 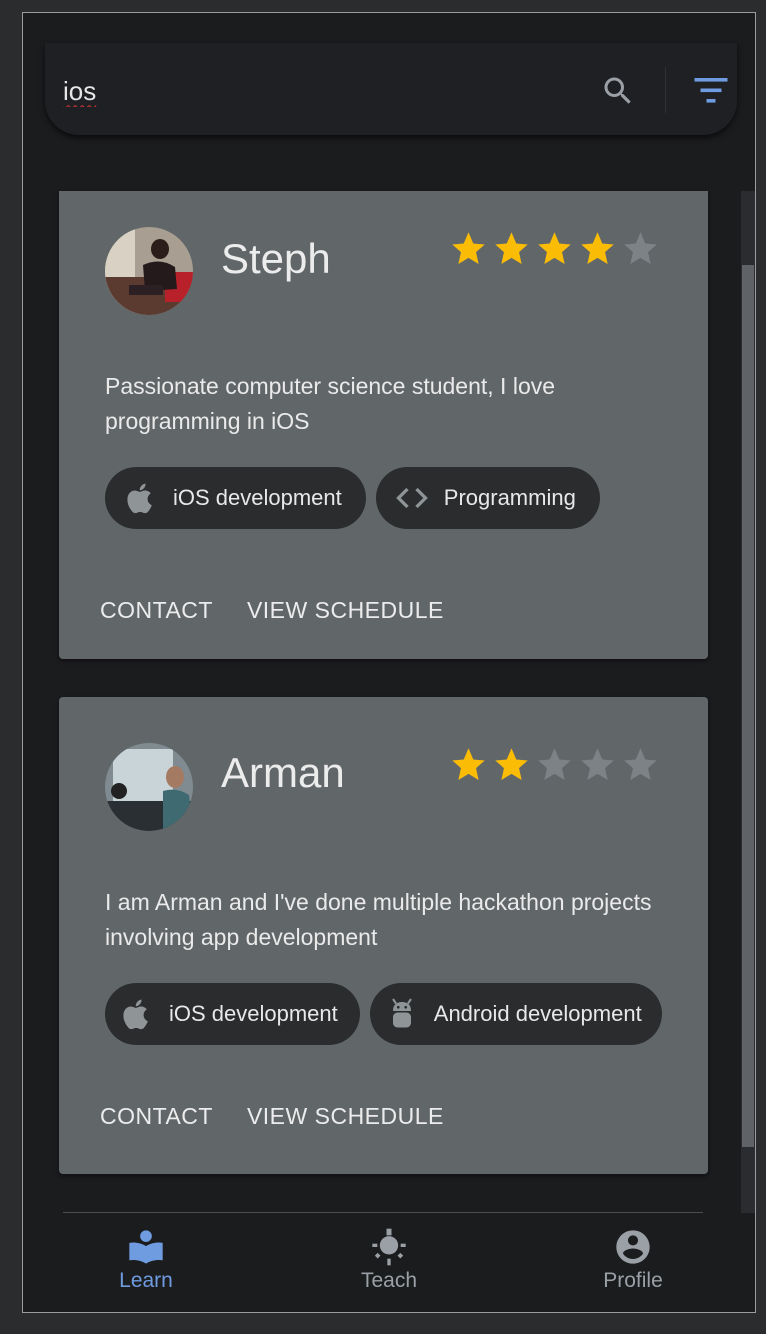 What do you see at coordinates (711, 90) in the screenshot?
I see `filter-icon` at bounding box center [711, 90].